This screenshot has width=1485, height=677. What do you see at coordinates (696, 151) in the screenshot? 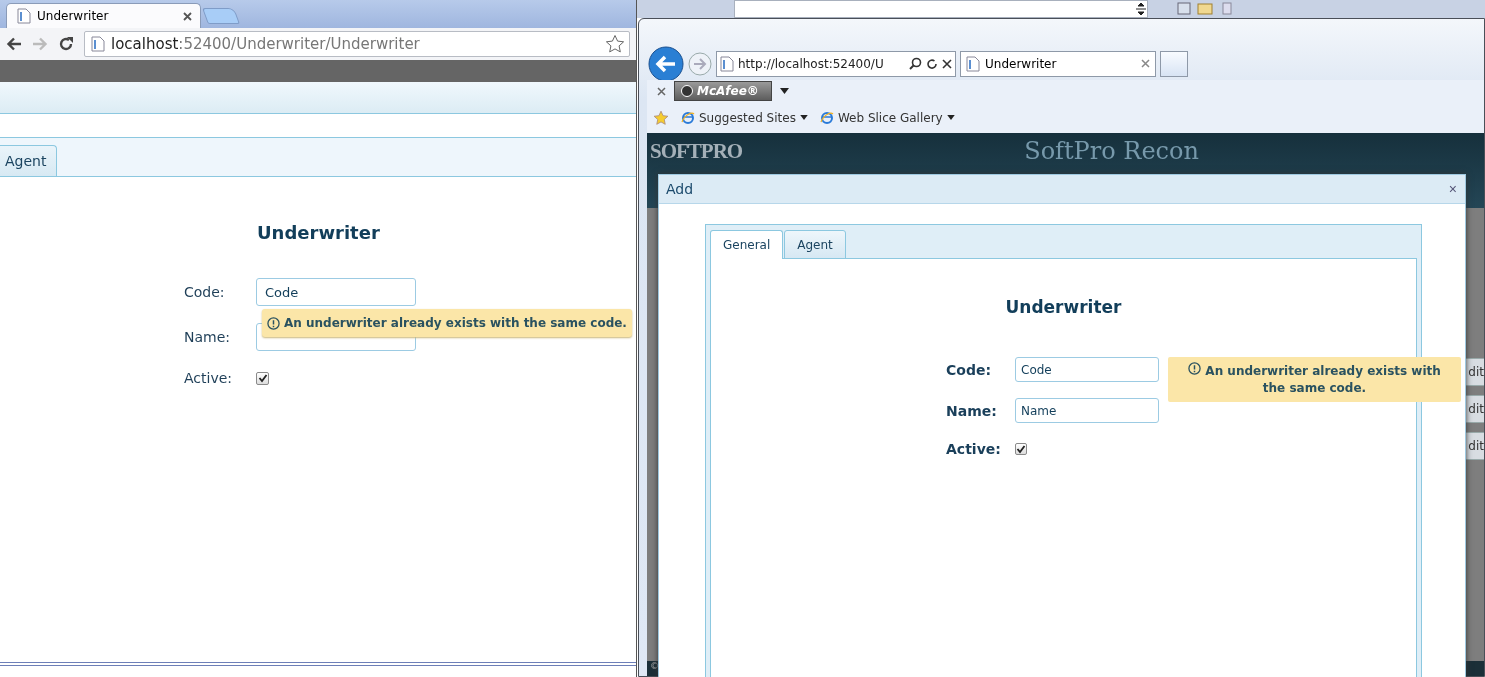
I see `site-logo: SOFTPRO` at bounding box center [696, 151].